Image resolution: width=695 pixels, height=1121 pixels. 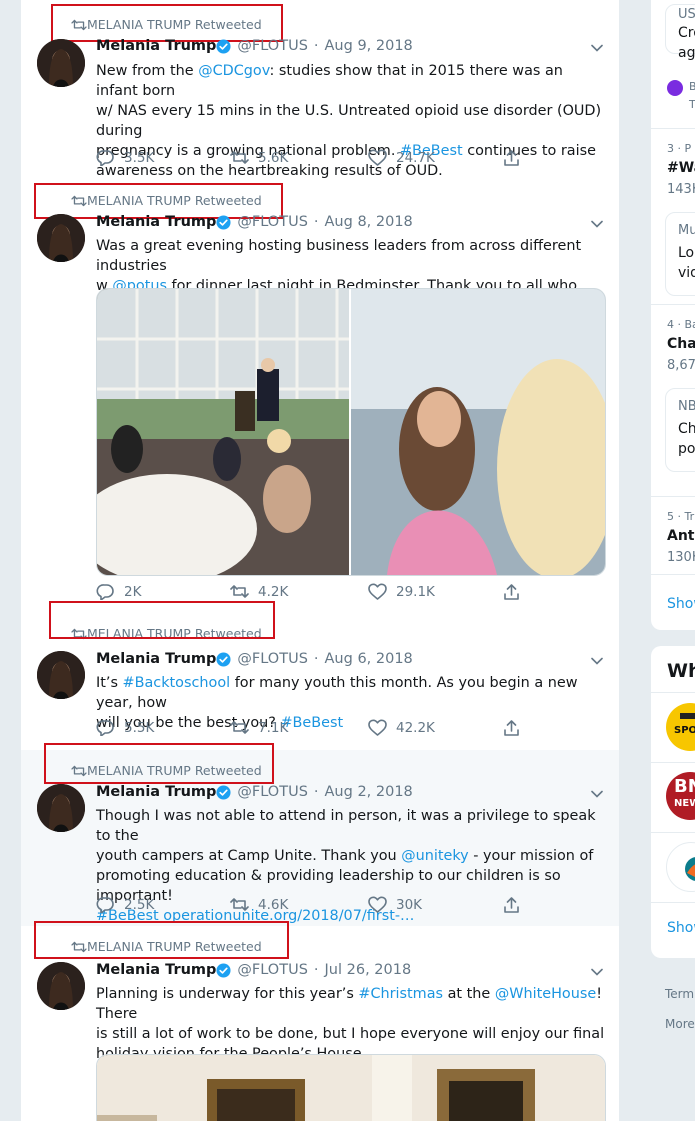 What do you see at coordinates (681, 344) in the screenshot?
I see `trend-name: Chan` at bounding box center [681, 344].